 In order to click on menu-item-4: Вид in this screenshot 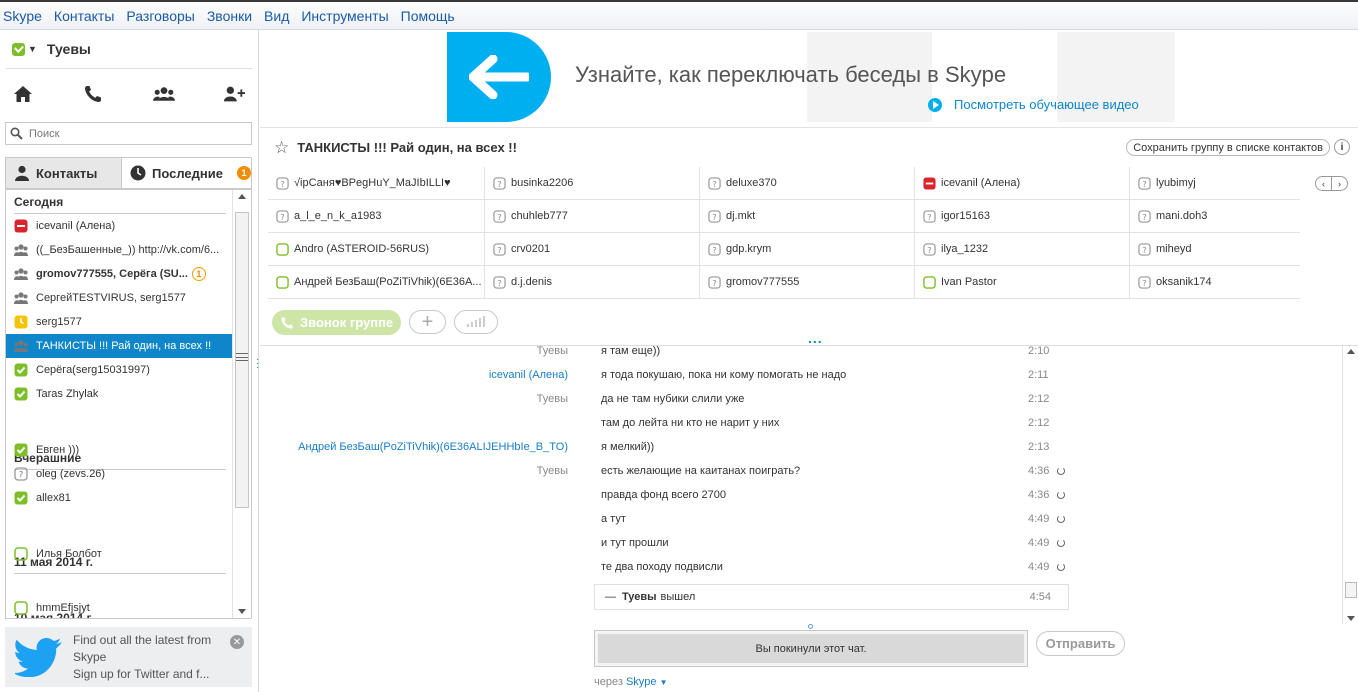, I will do `click(276, 16)`.